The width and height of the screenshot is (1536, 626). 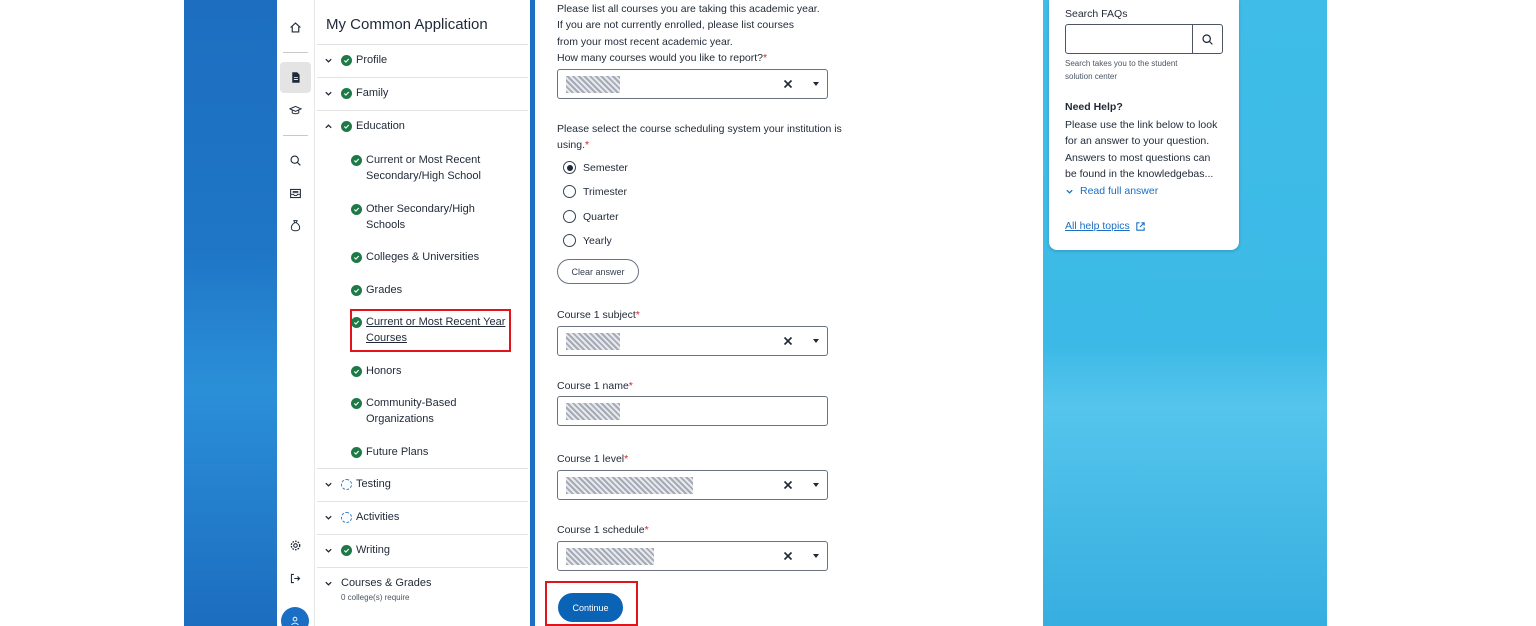 What do you see at coordinates (593, 459) in the screenshot?
I see `course-level-label: Course 1 level*` at bounding box center [593, 459].